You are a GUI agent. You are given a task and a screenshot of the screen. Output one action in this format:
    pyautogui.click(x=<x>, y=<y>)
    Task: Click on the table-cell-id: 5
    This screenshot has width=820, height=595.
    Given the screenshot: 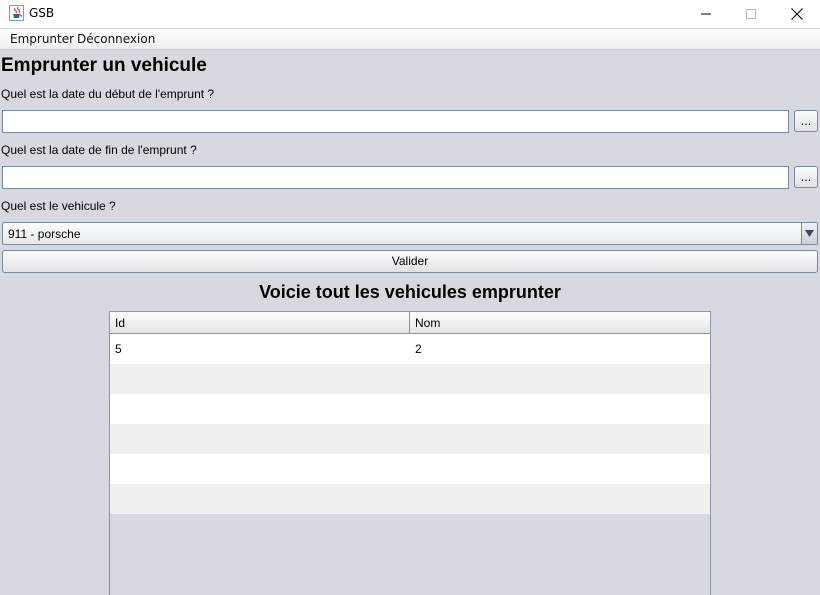 What is the action you would take?
    pyautogui.click(x=118, y=349)
    